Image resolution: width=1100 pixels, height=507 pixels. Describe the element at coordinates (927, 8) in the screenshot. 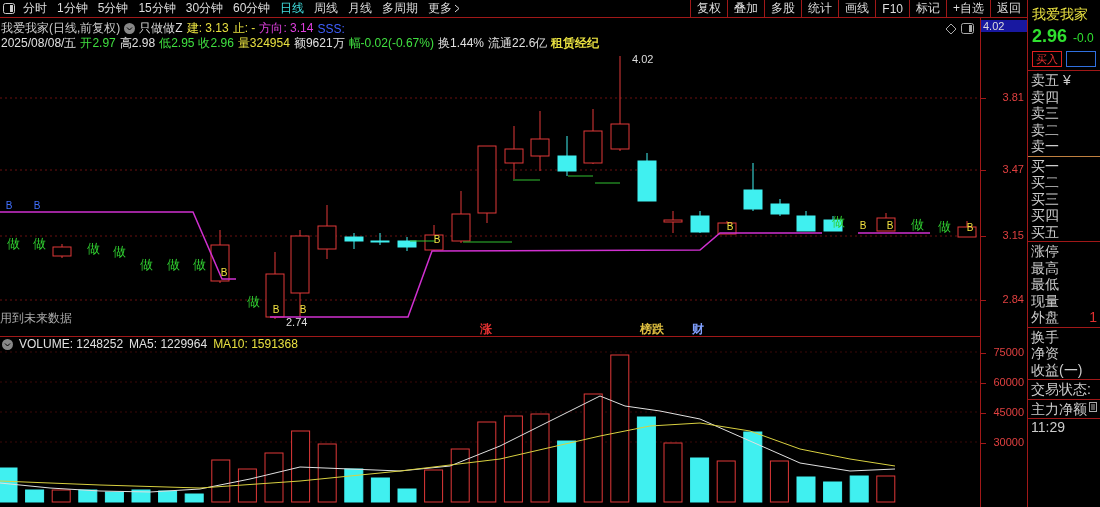

I see `toolbar-button: 标记` at that location.